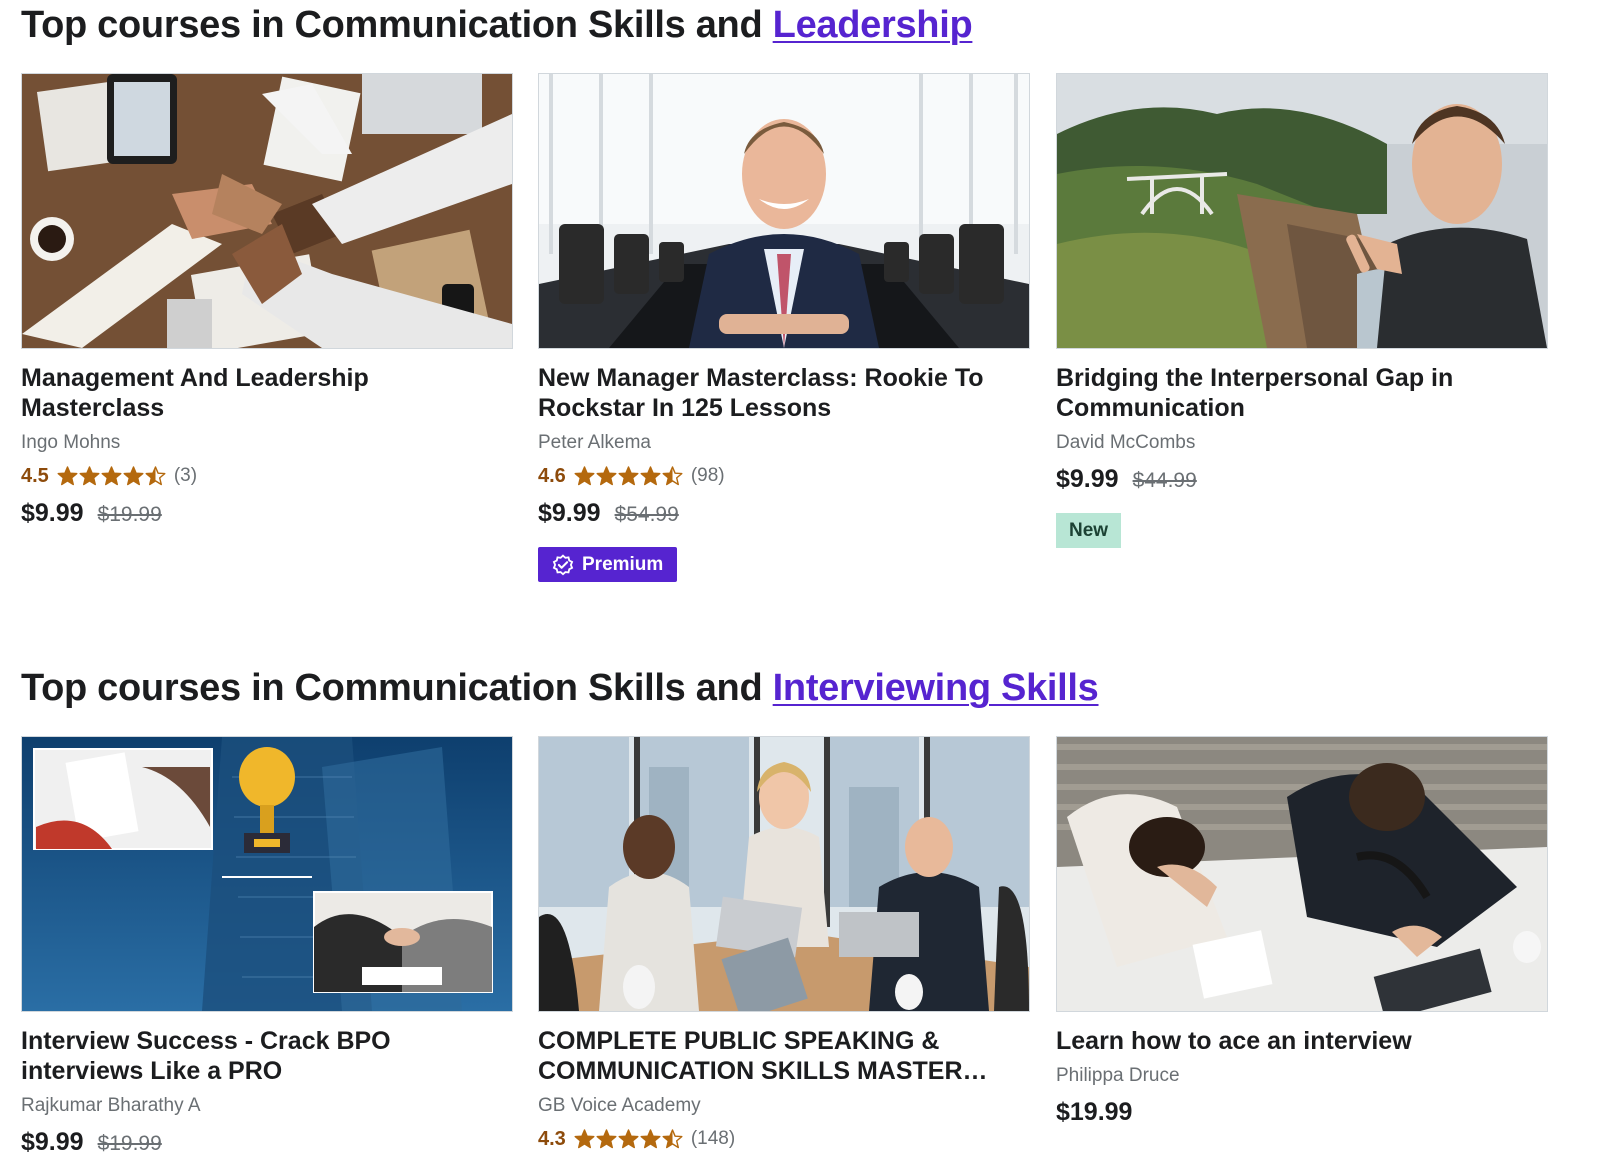 The width and height of the screenshot is (1600, 1171). What do you see at coordinates (619, 1105) in the screenshot?
I see `course-author: GB Voice Academy` at bounding box center [619, 1105].